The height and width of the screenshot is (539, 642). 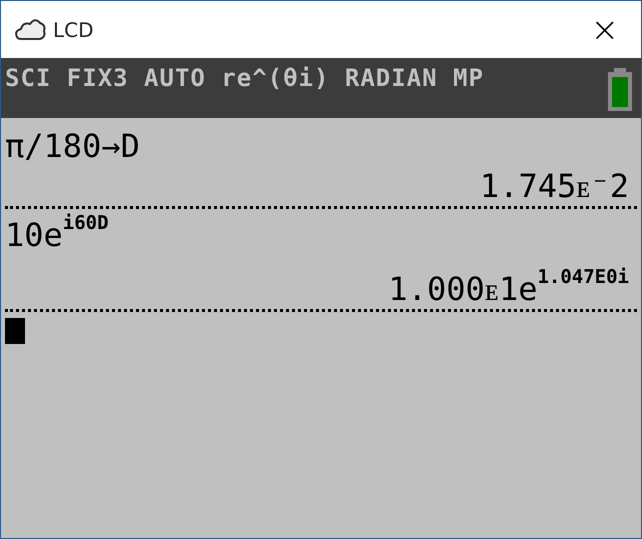 What do you see at coordinates (604, 29) in the screenshot?
I see `close-button: ×` at bounding box center [604, 29].